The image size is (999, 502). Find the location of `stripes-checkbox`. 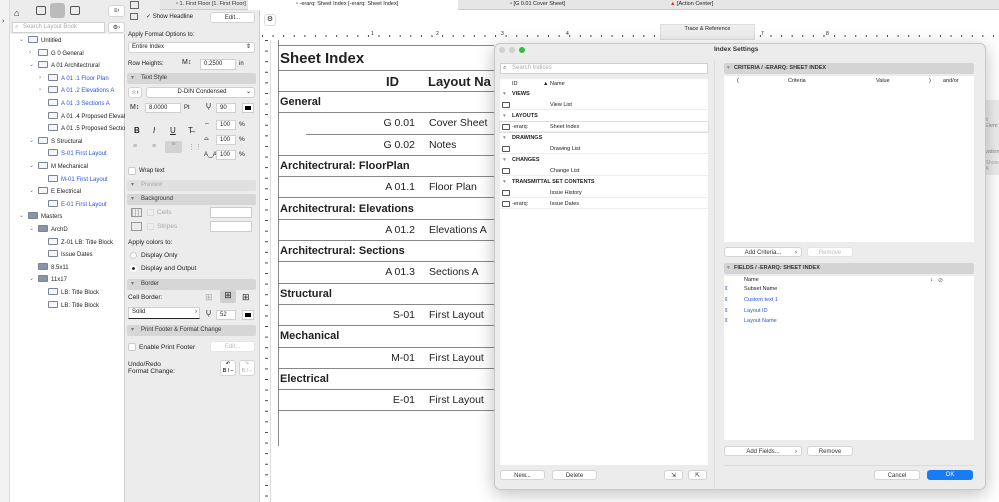

stripes-checkbox is located at coordinates (150, 226).